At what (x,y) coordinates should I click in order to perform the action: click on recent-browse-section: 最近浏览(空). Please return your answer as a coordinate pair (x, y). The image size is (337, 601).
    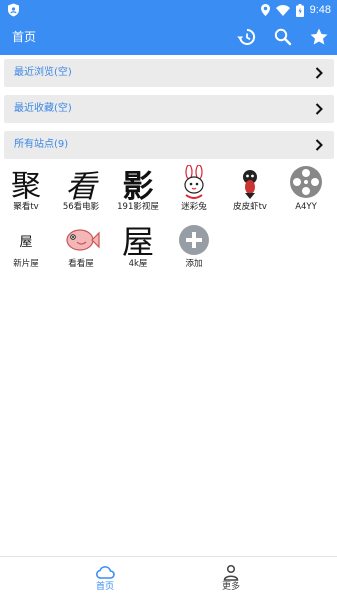
    Looking at the image, I should click on (169, 73).